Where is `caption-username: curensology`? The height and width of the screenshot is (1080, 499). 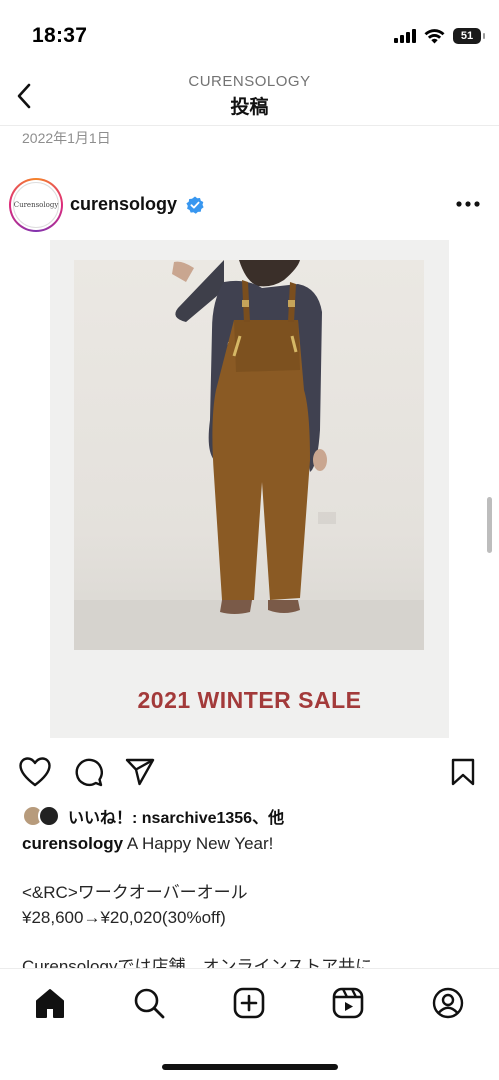
caption-username: curensology is located at coordinates (72, 843).